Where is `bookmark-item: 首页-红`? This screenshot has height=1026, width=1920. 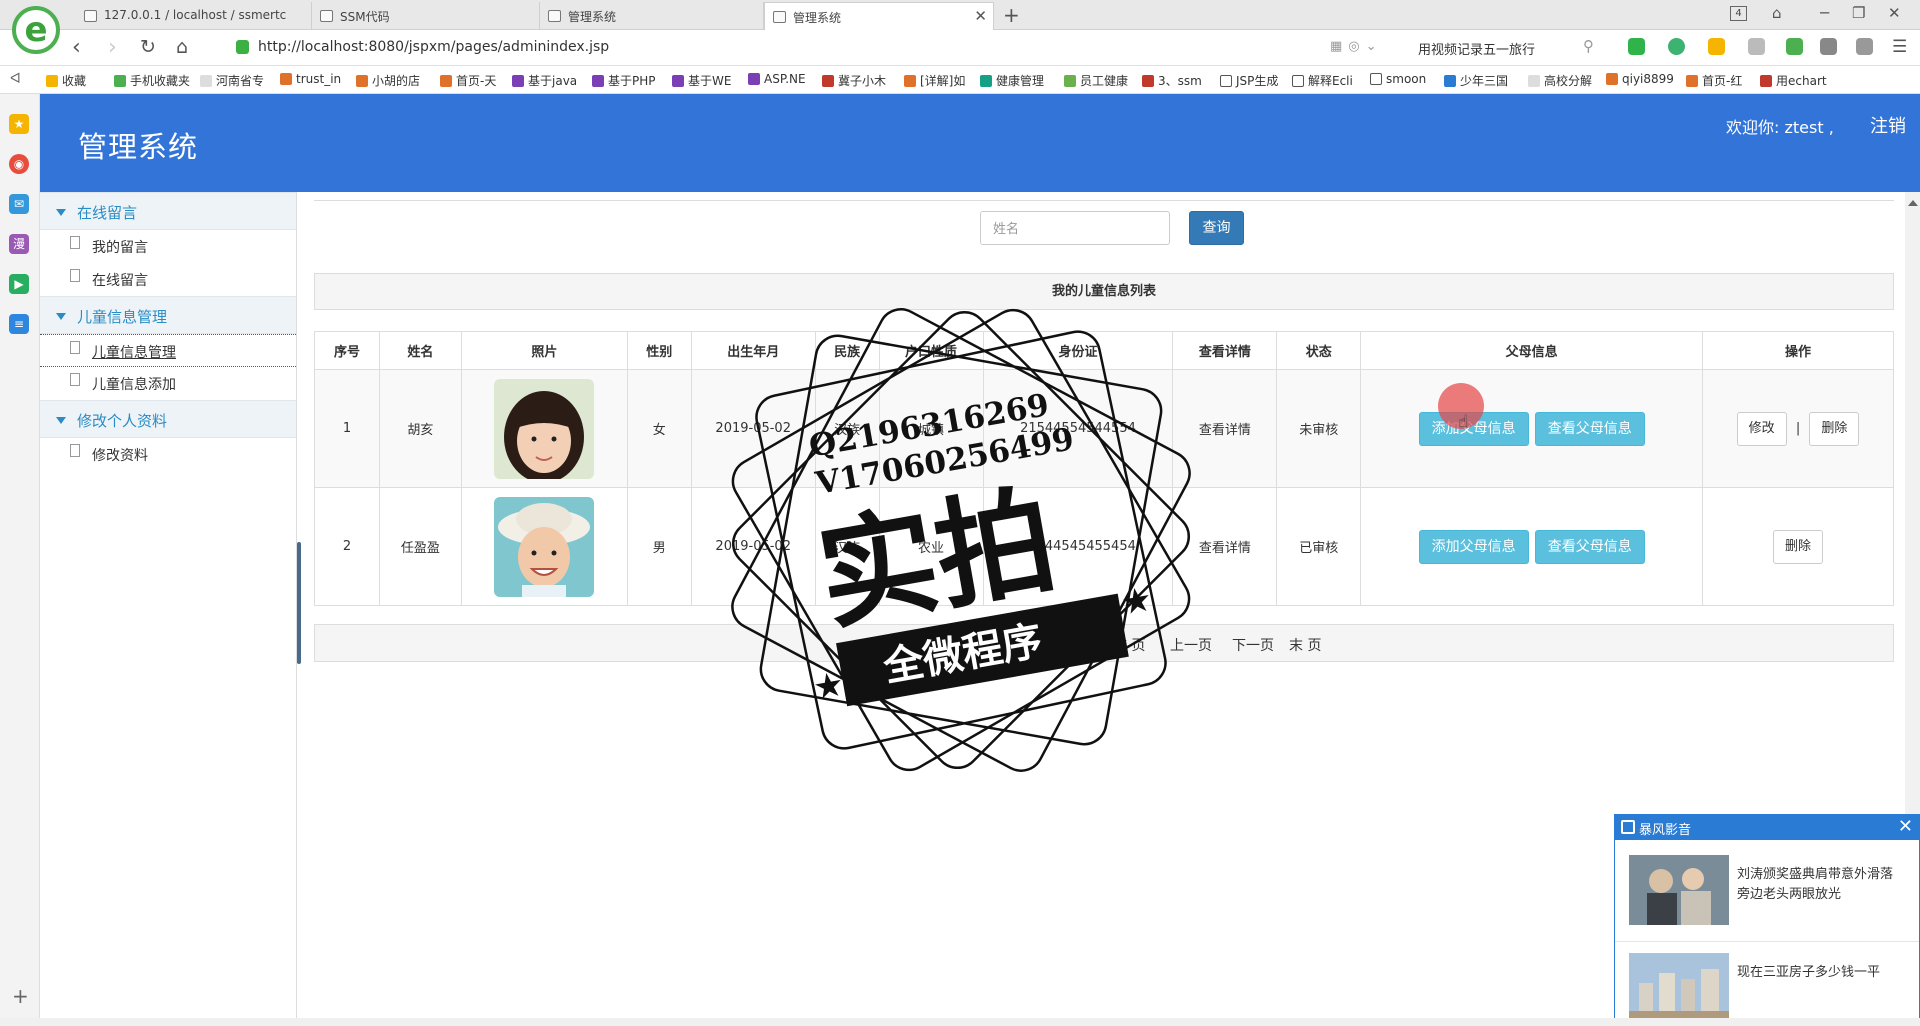 bookmark-item: 首页-红 is located at coordinates (1714, 80).